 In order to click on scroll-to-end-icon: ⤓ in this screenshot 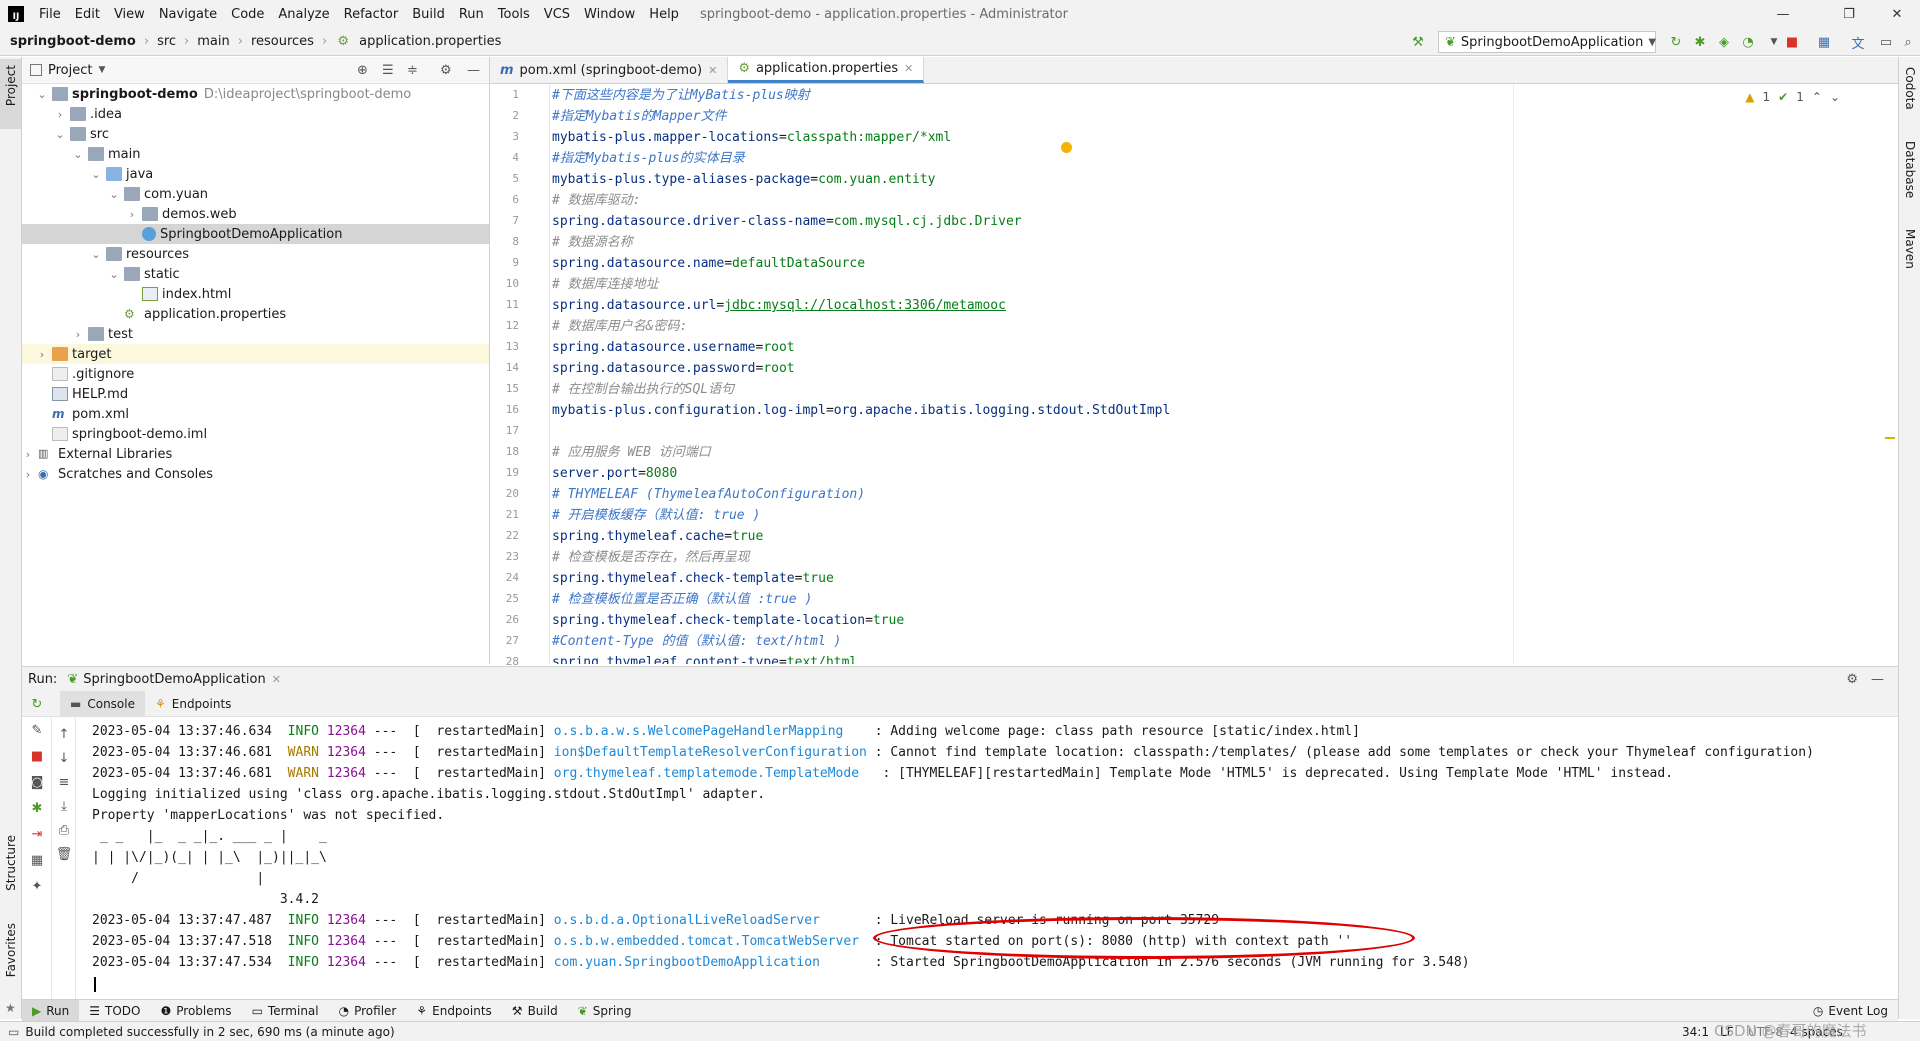, I will do `click(64, 806)`.